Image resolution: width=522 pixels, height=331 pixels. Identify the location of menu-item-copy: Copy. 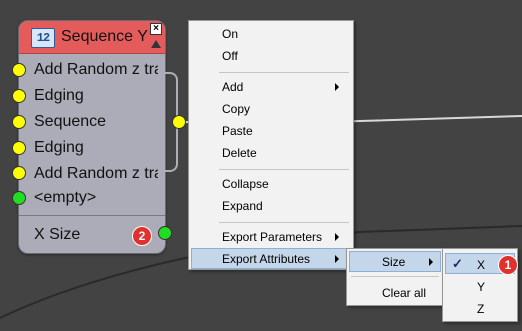
(236, 109).